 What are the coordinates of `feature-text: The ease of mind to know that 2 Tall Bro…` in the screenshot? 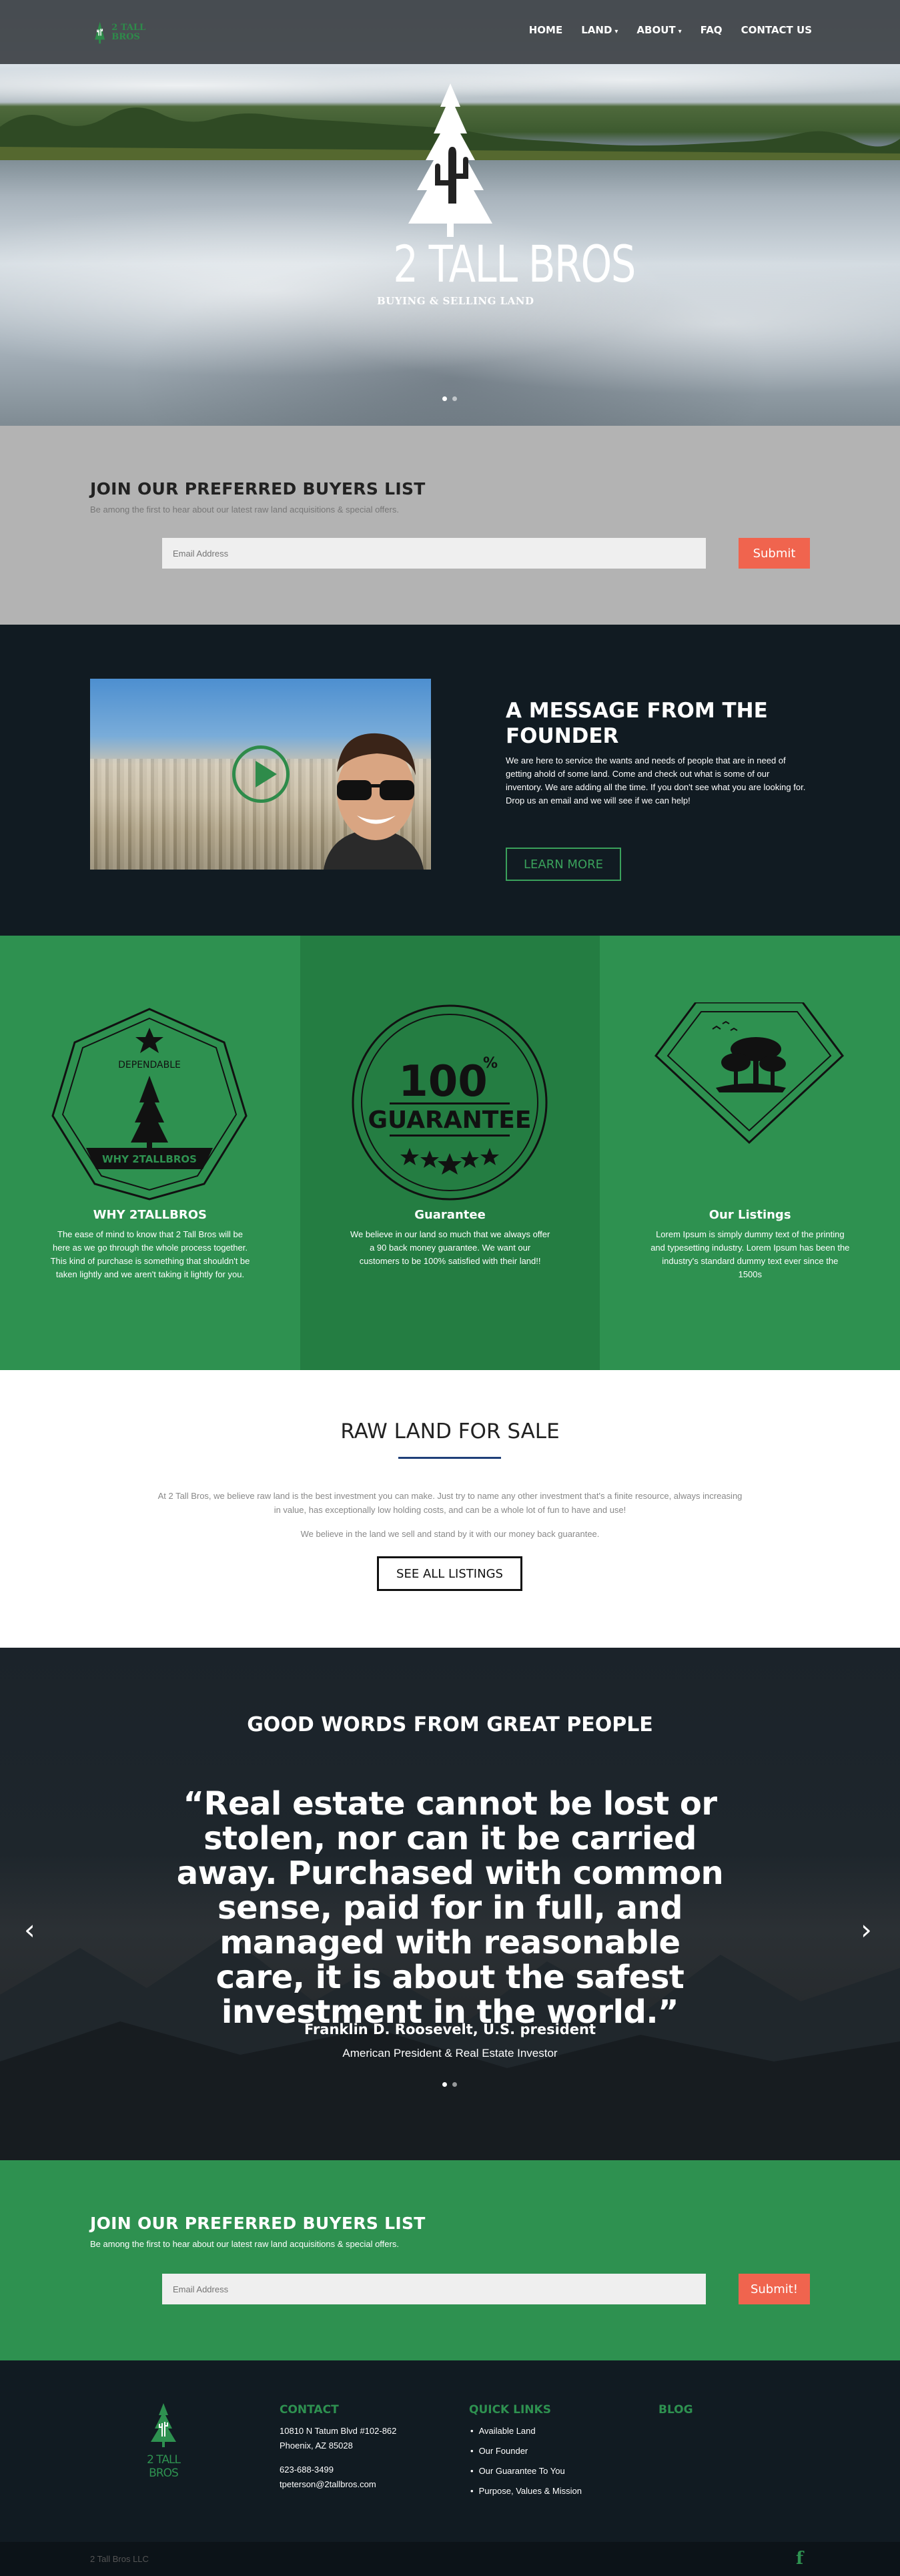 It's located at (150, 1254).